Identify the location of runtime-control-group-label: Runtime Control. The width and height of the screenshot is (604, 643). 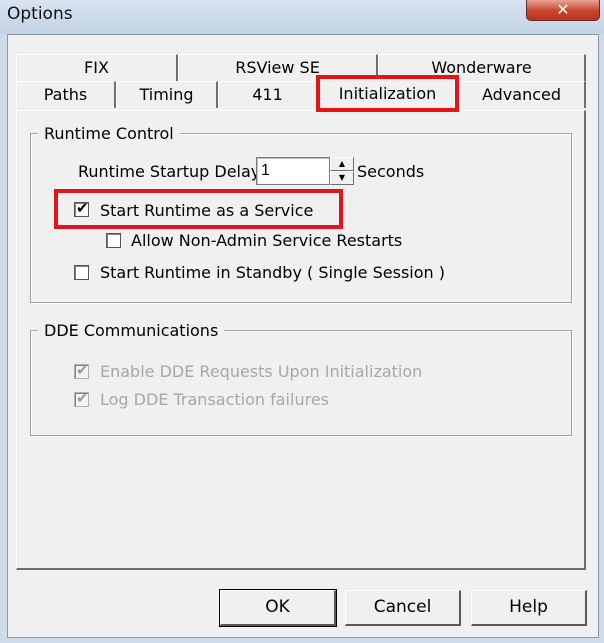
(109, 133).